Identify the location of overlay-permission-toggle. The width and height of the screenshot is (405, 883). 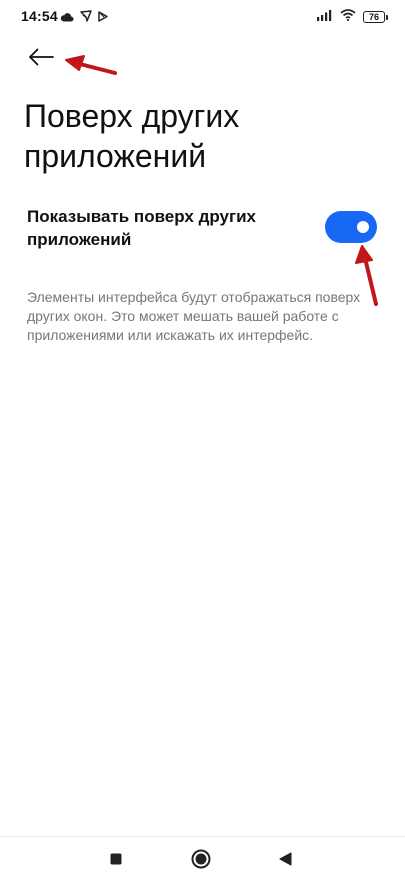
(351, 227).